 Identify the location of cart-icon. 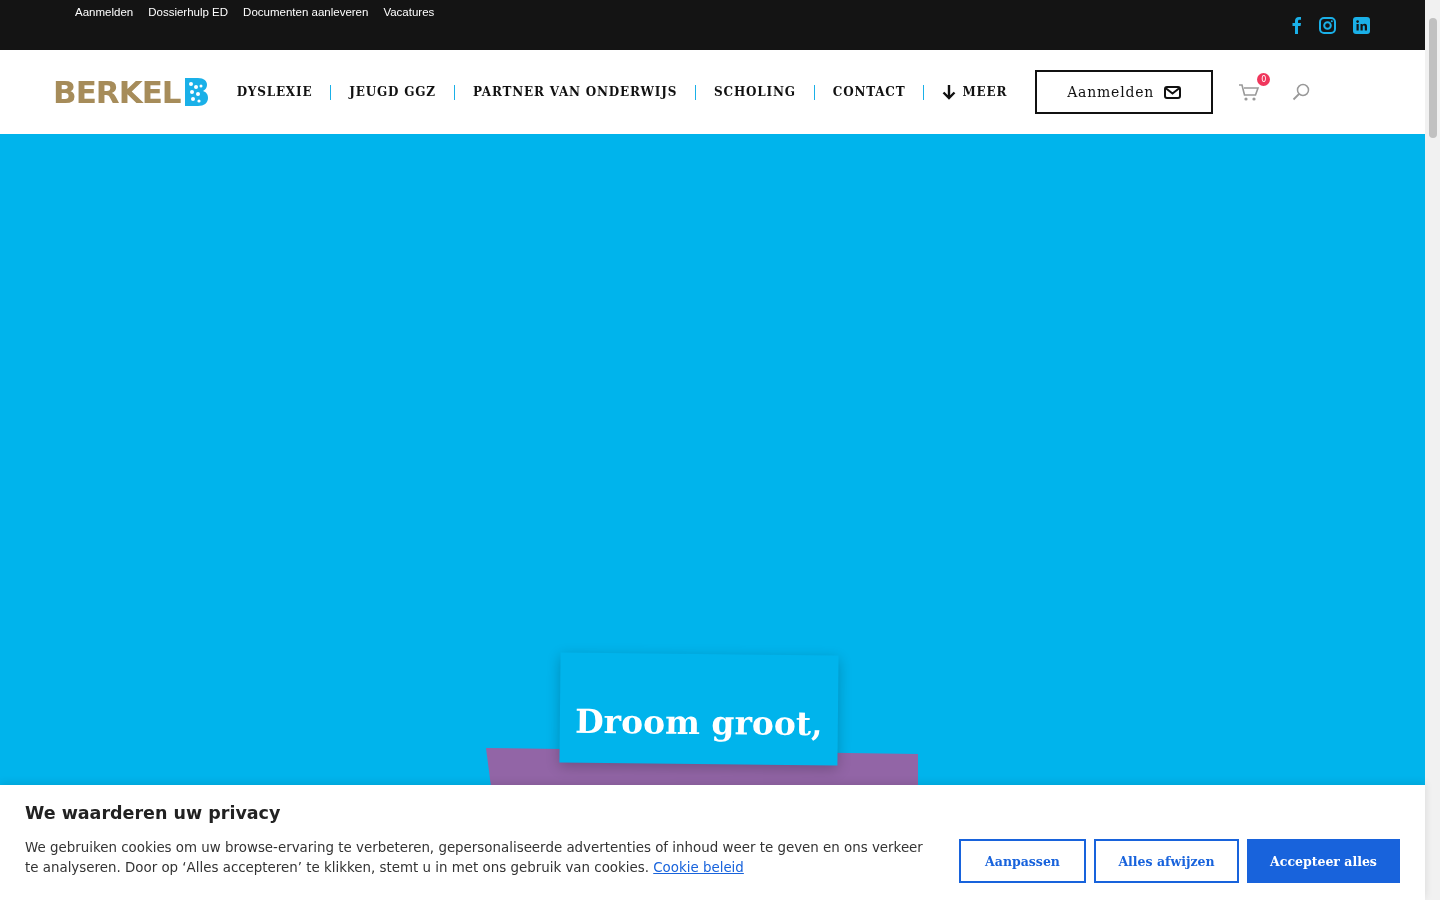
(1249, 92).